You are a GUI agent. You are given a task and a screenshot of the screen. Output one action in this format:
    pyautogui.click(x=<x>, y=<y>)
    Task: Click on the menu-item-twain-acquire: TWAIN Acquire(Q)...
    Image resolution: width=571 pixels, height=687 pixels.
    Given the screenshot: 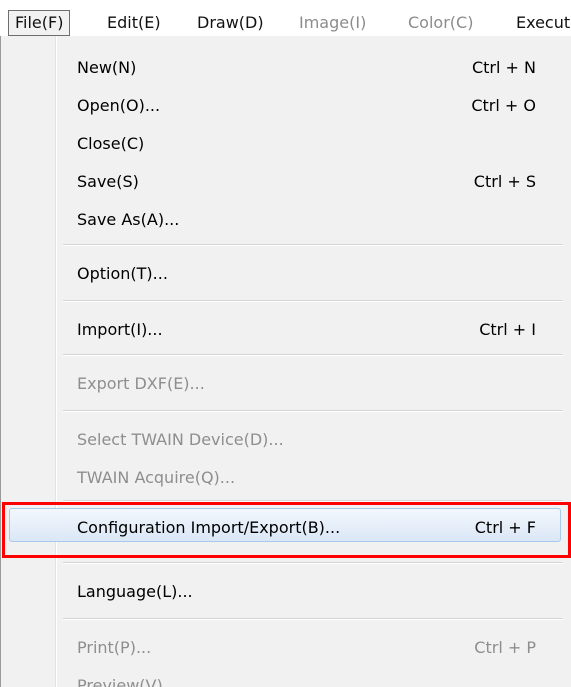 What is the action you would take?
    pyautogui.click(x=286, y=478)
    